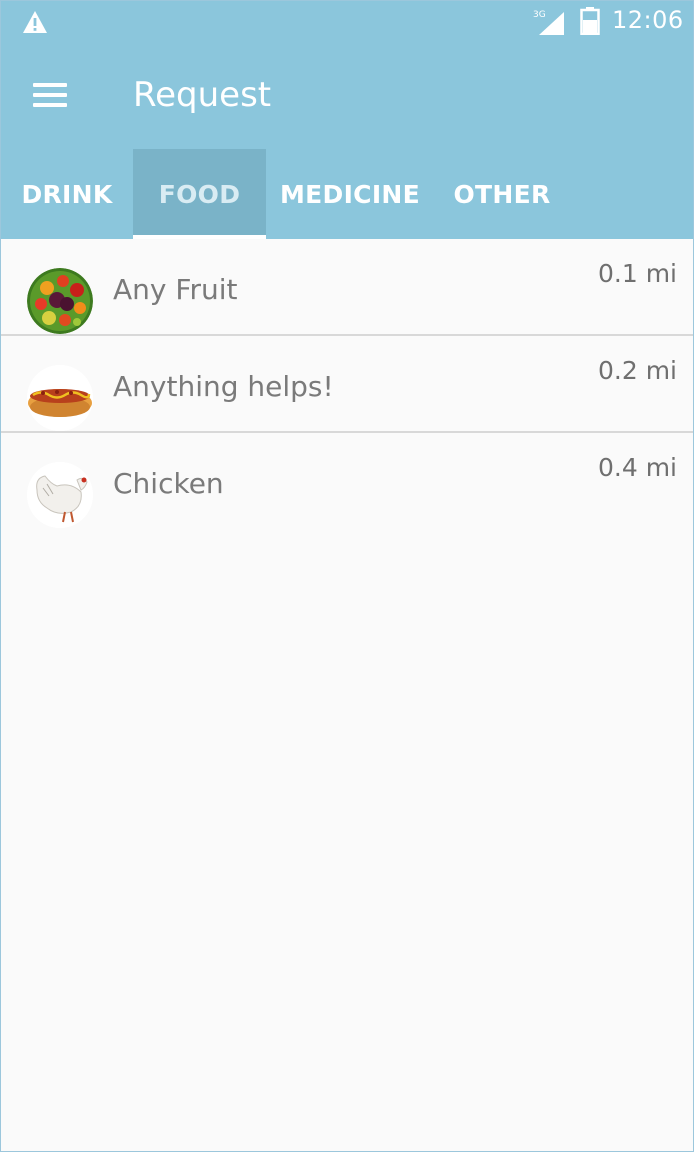  Describe the element at coordinates (35, 22) in the screenshot. I see `warning-icon` at that location.